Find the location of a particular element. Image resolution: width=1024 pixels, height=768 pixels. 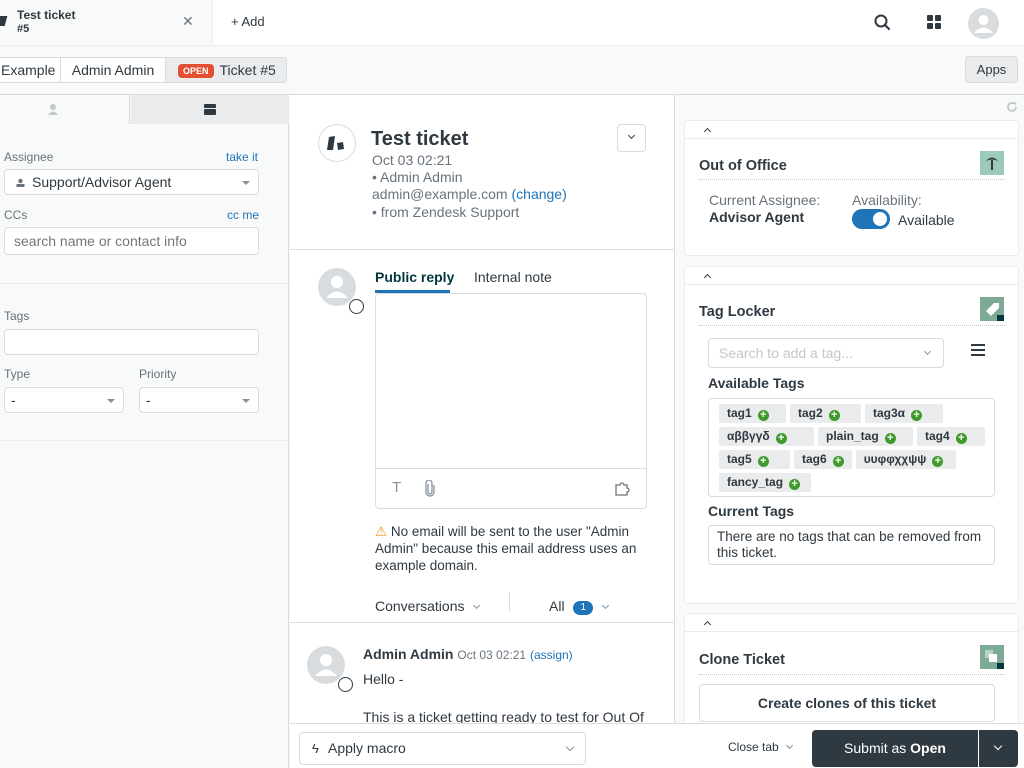

tag-label: αββγγδ is located at coordinates (748, 436).